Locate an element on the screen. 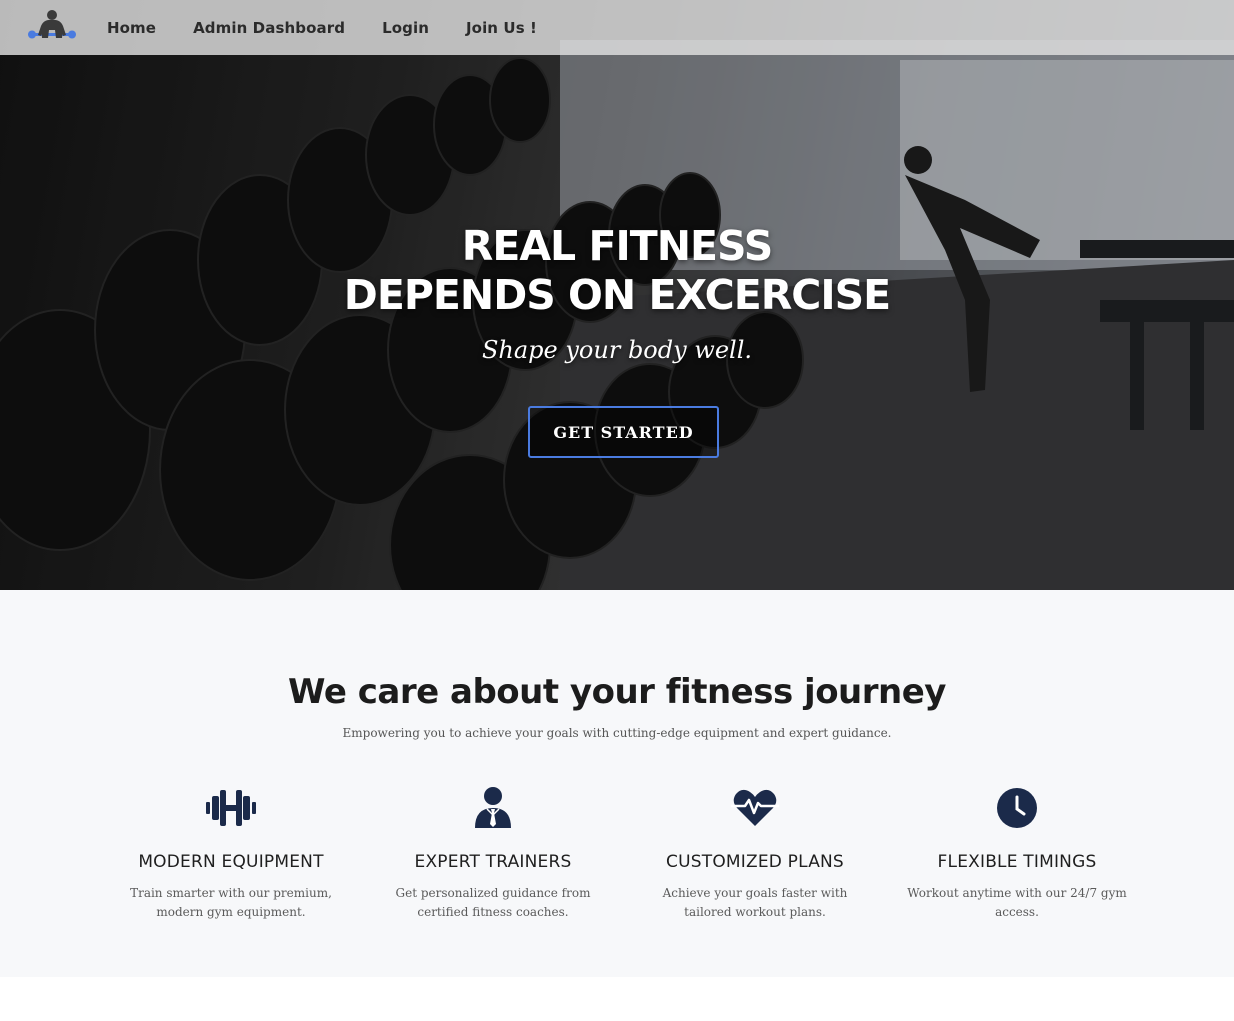 Image resolution: width=1234 pixels, height=1021 pixels. nav-link-join-us: Join Us ! is located at coordinates (501, 28).